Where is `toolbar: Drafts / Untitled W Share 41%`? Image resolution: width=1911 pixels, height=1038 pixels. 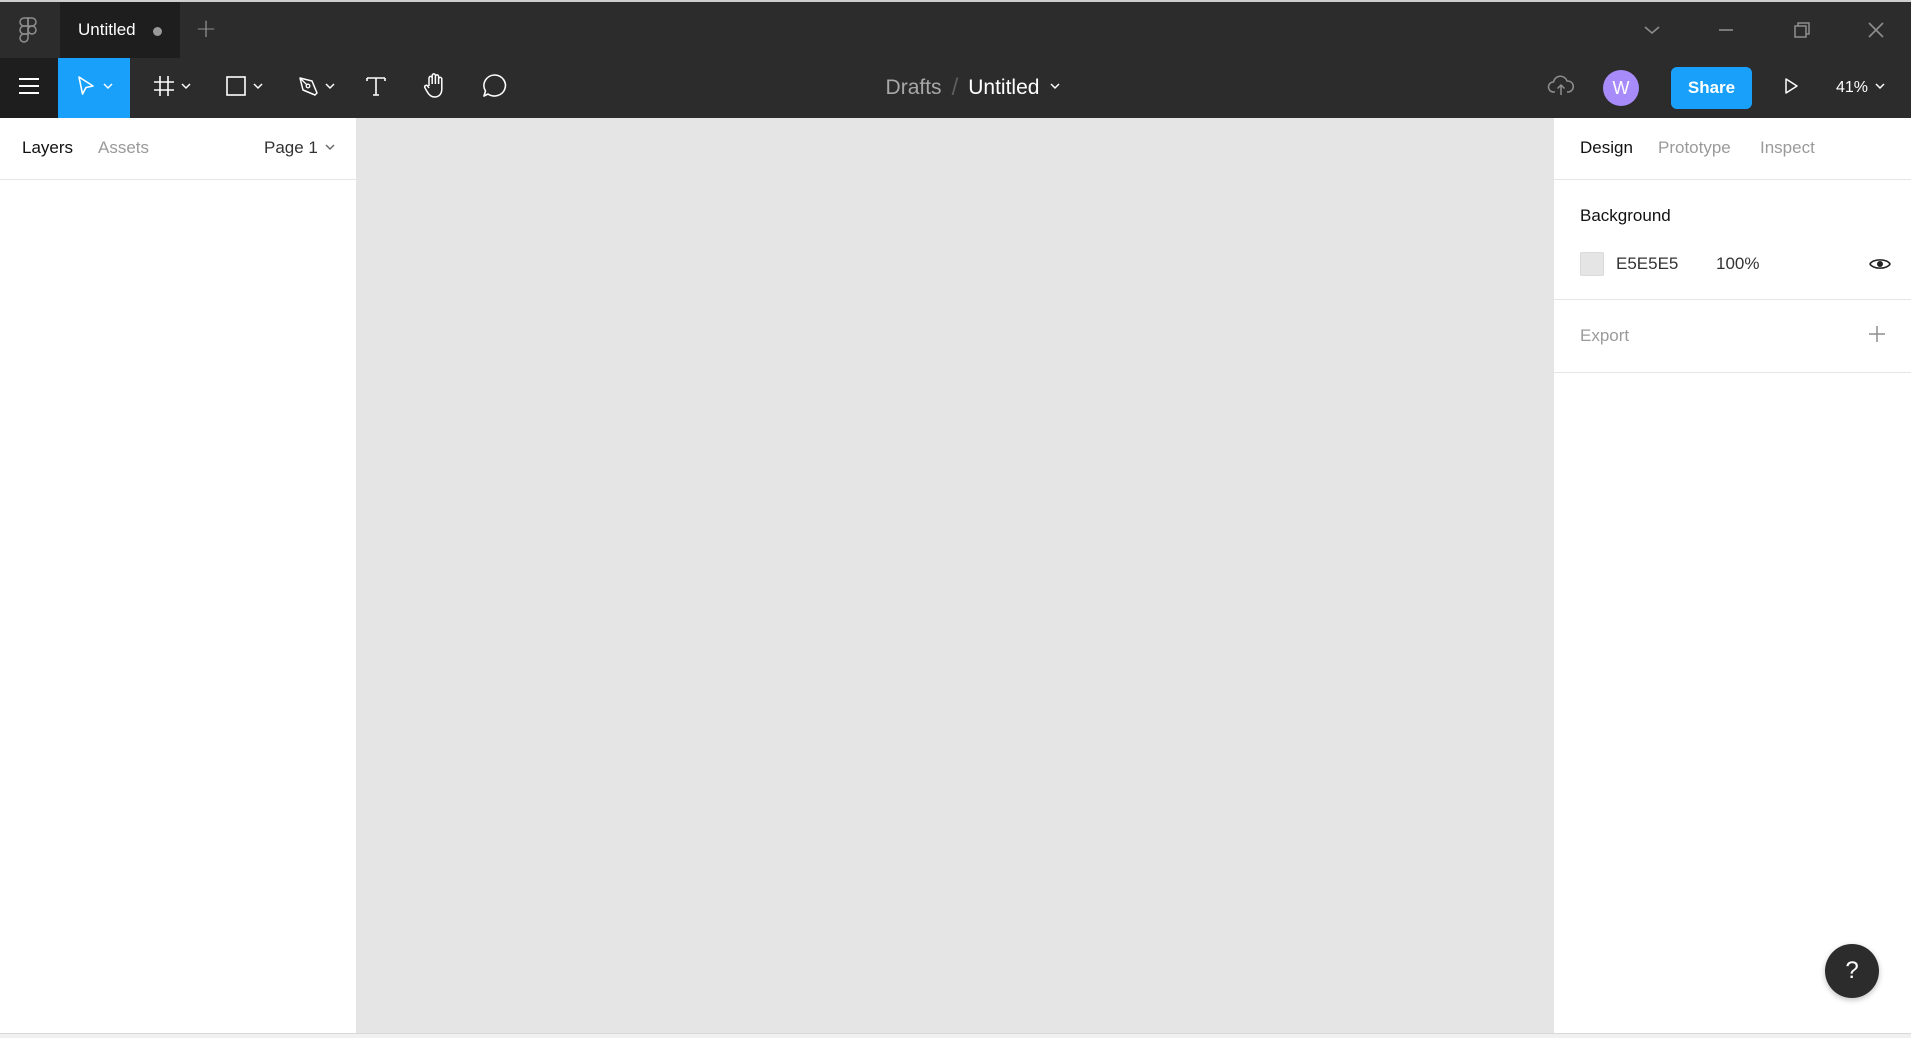
toolbar: Drafts / Untitled W Share 41% is located at coordinates (955, 88).